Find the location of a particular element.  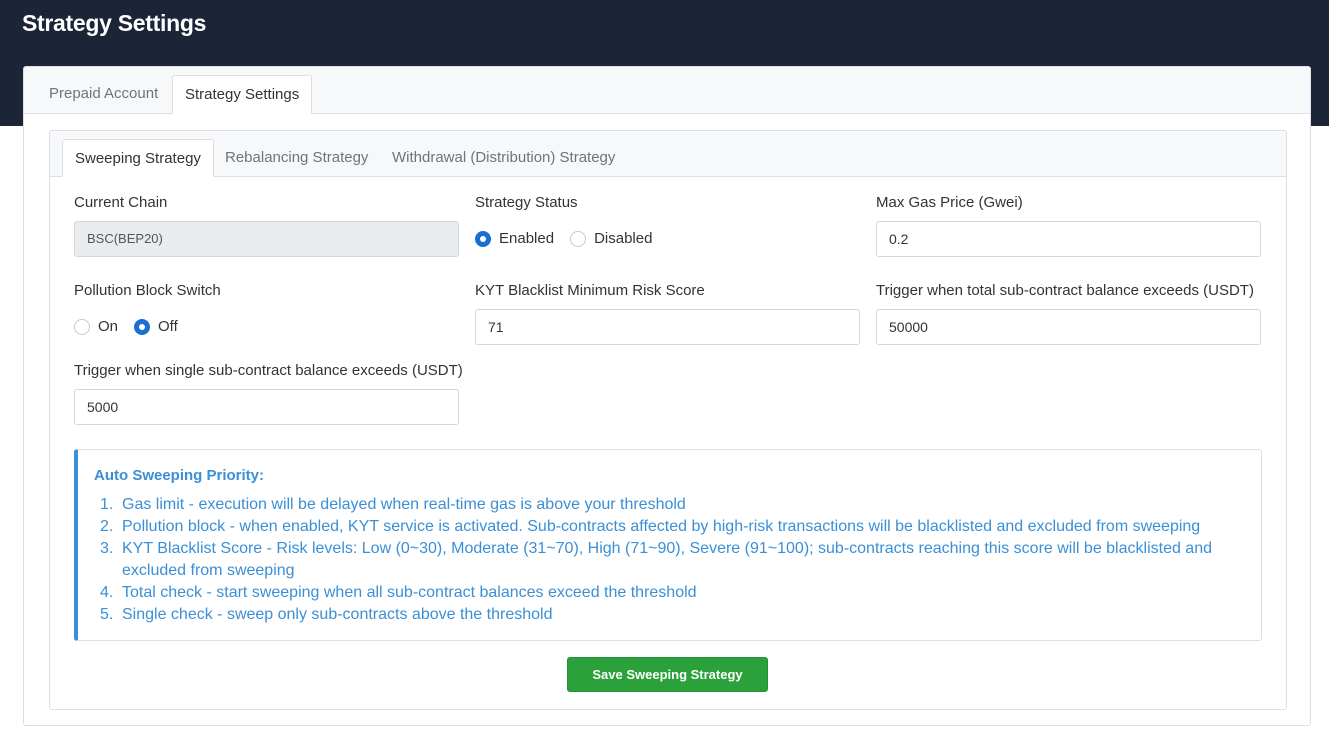

list-item-number: 2. is located at coordinates (107, 526).